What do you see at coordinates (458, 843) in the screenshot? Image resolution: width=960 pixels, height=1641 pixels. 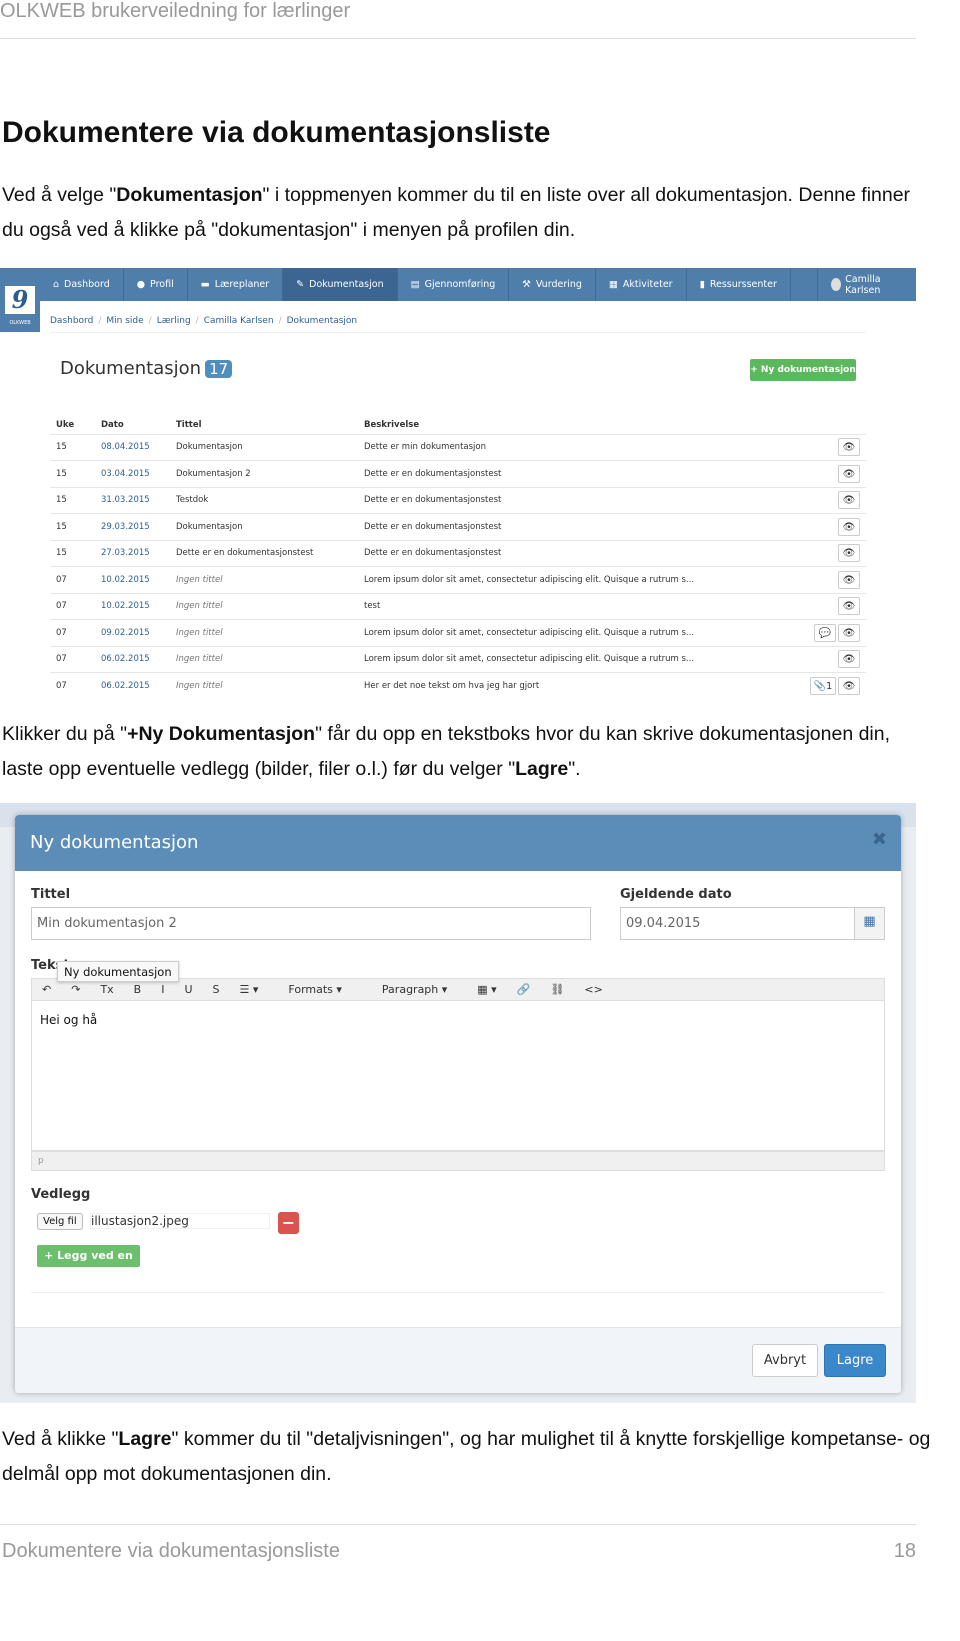 I see `modal-header: Ny dokumentasjon` at bounding box center [458, 843].